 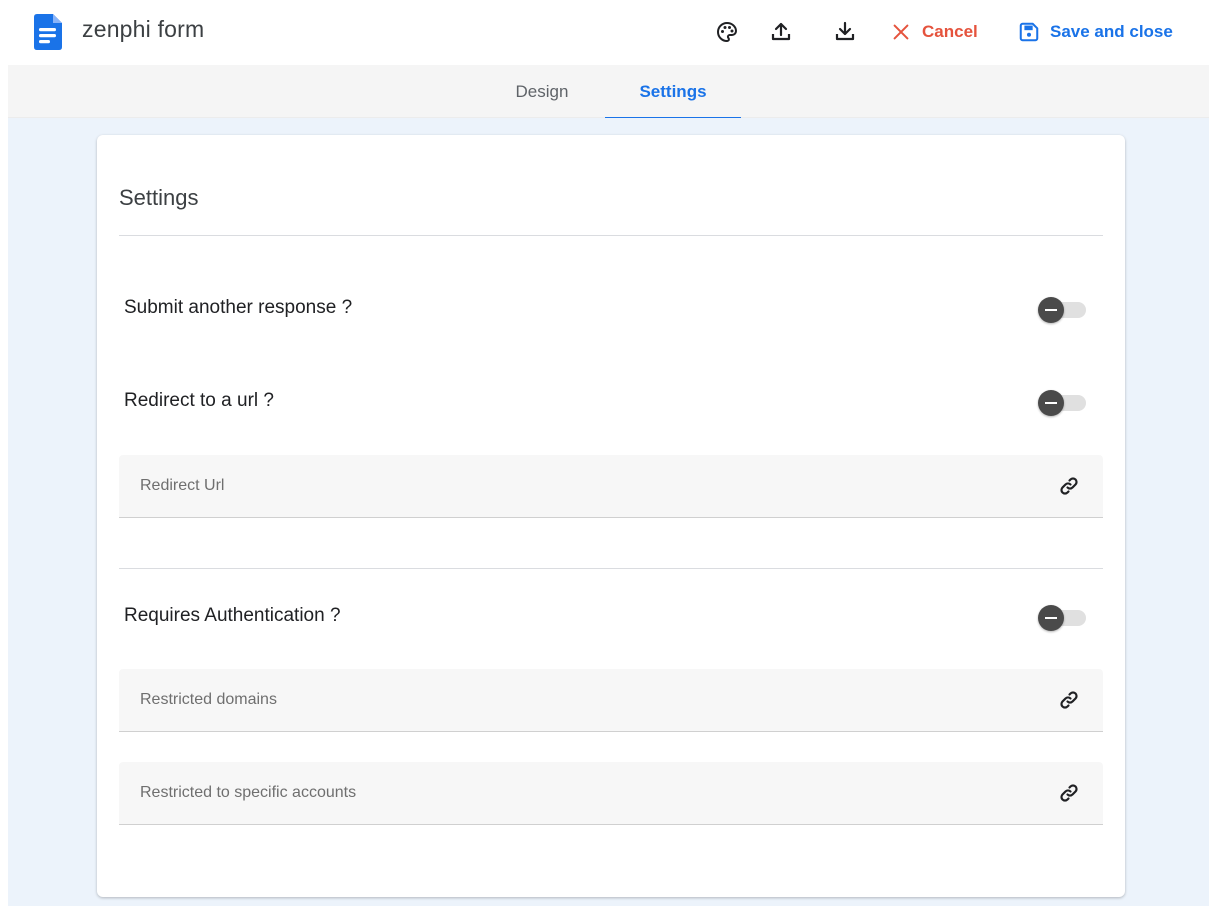 I want to click on tab-design: Design, so click(x=542, y=91).